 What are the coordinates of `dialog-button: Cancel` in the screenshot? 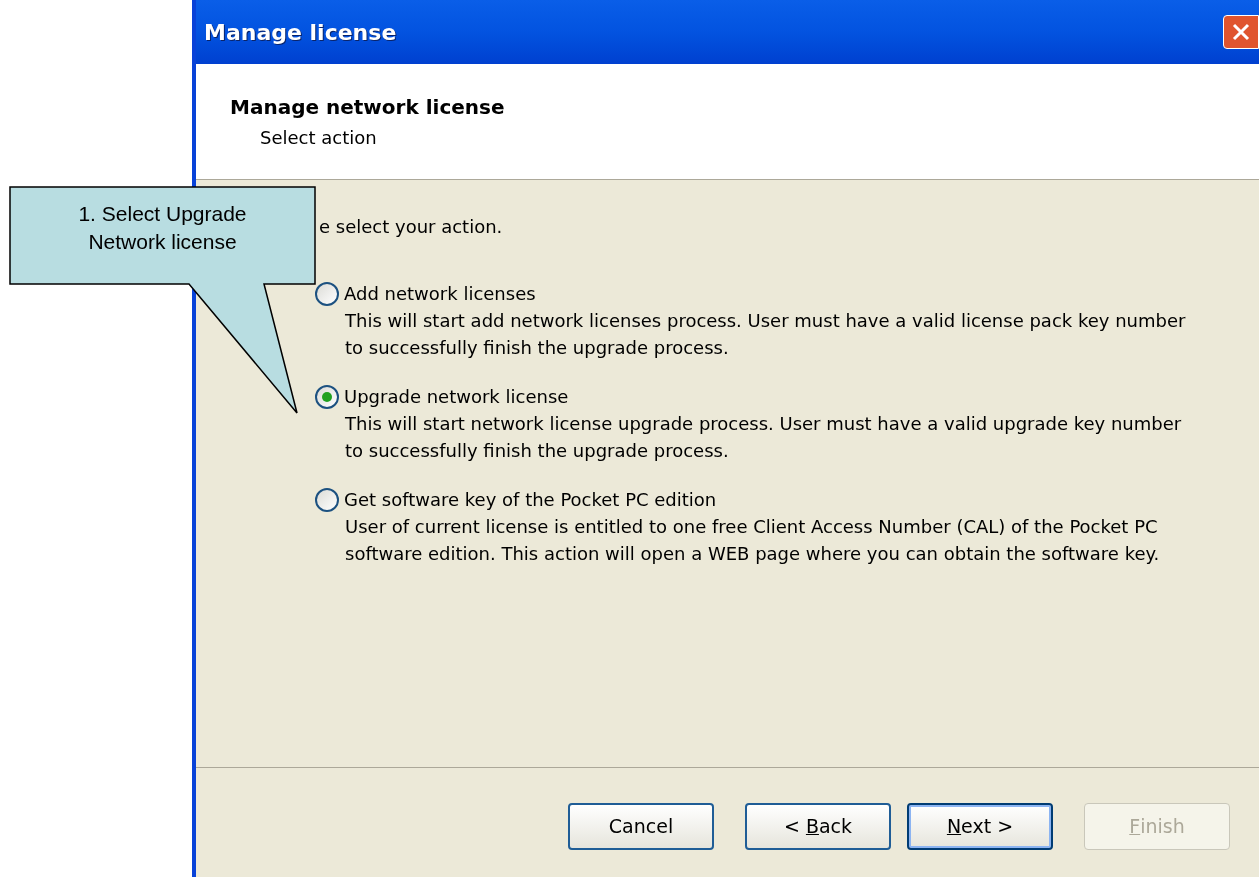 It's located at (641, 826).